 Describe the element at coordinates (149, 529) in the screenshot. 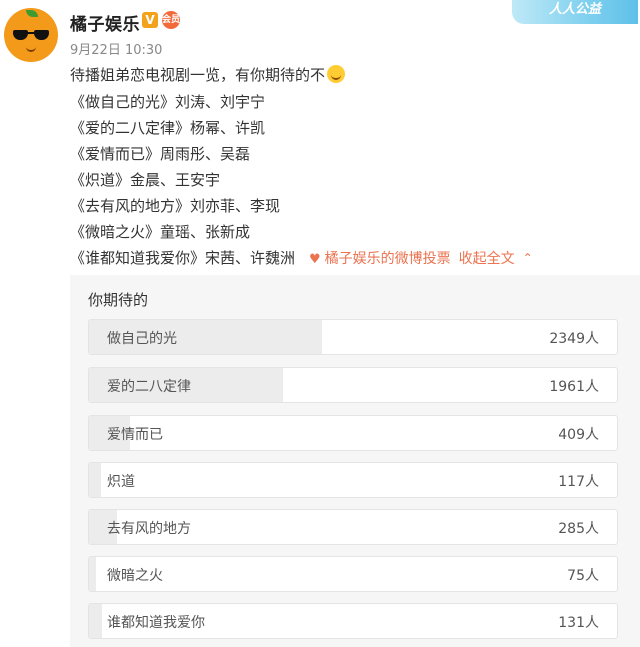

I see `poll-option-label: 去有风的地方` at that location.